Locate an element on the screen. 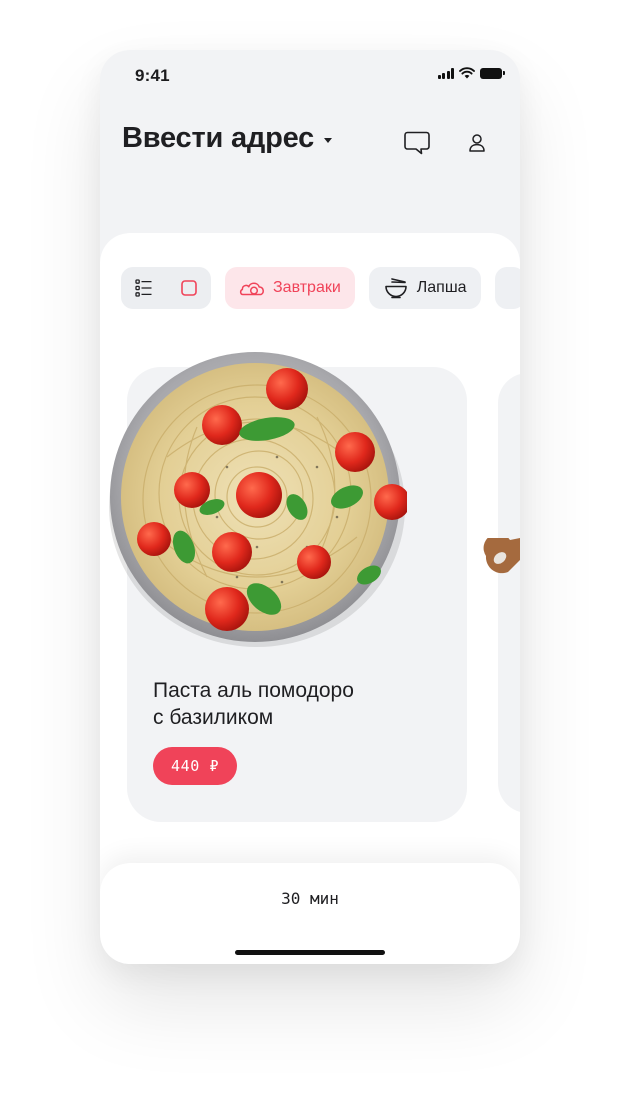  wifi-icon is located at coordinates (467, 73).